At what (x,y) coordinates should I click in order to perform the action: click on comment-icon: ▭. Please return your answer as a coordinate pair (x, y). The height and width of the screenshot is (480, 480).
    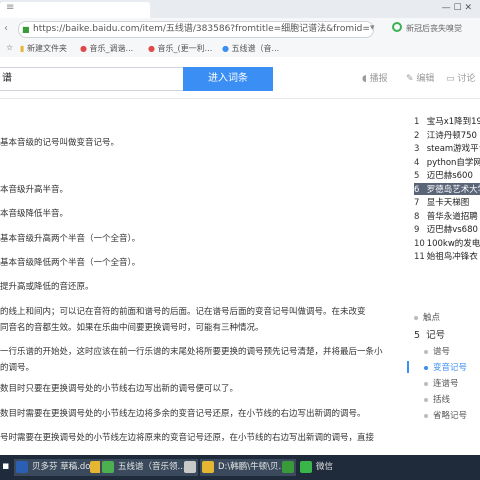
    Looking at the image, I should click on (450, 79).